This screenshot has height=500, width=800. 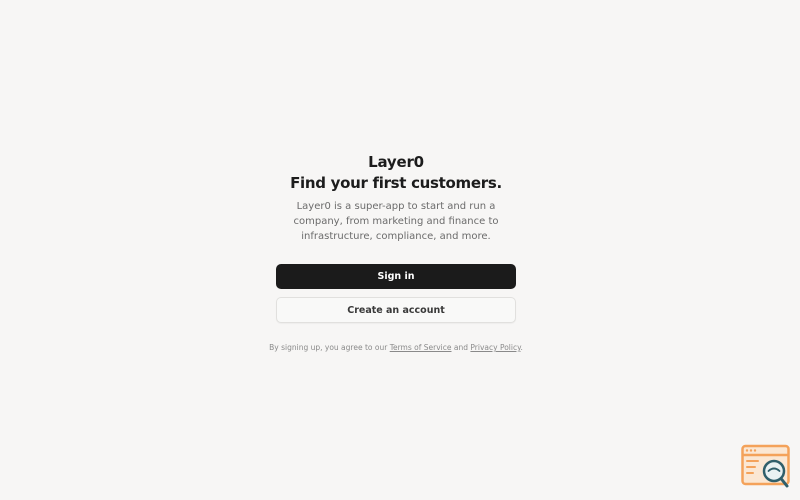 What do you see at coordinates (396, 162) in the screenshot?
I see `brand-name: Layer0` at bounding box center [396, 162].